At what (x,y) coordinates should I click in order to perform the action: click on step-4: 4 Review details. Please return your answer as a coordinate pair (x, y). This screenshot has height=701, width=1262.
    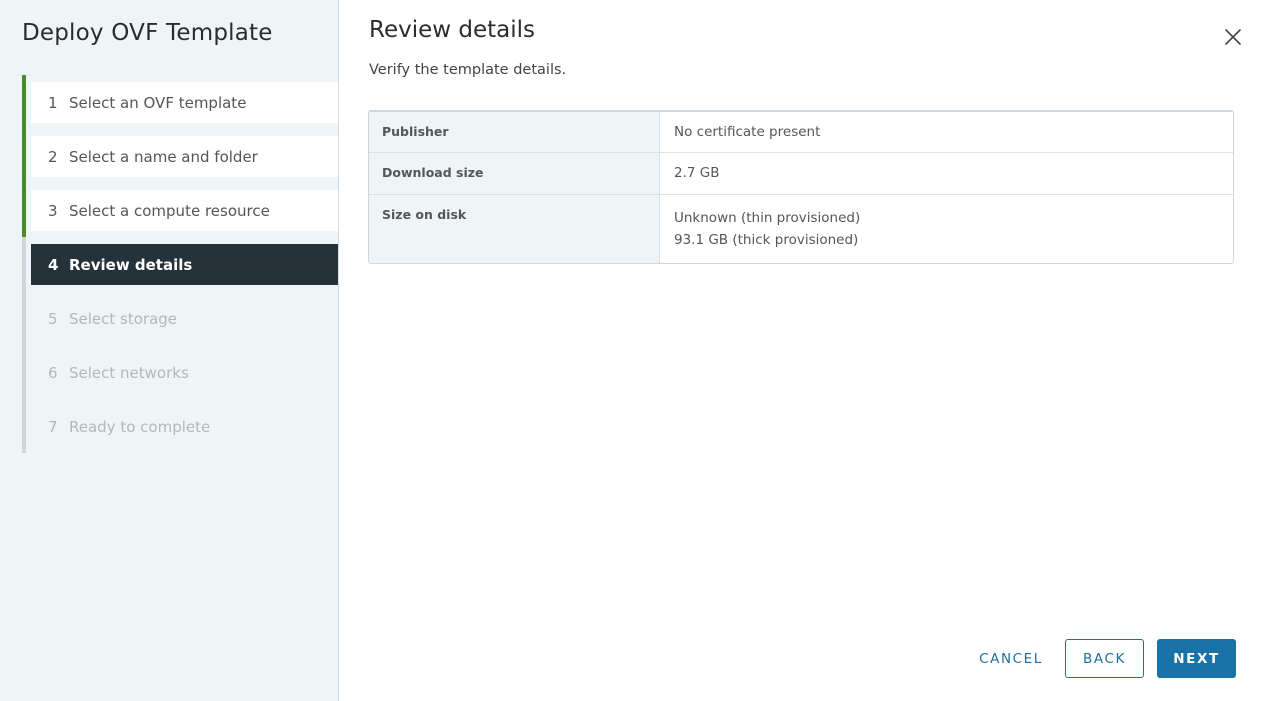
    Looking at the image, I should click on (180, 264).